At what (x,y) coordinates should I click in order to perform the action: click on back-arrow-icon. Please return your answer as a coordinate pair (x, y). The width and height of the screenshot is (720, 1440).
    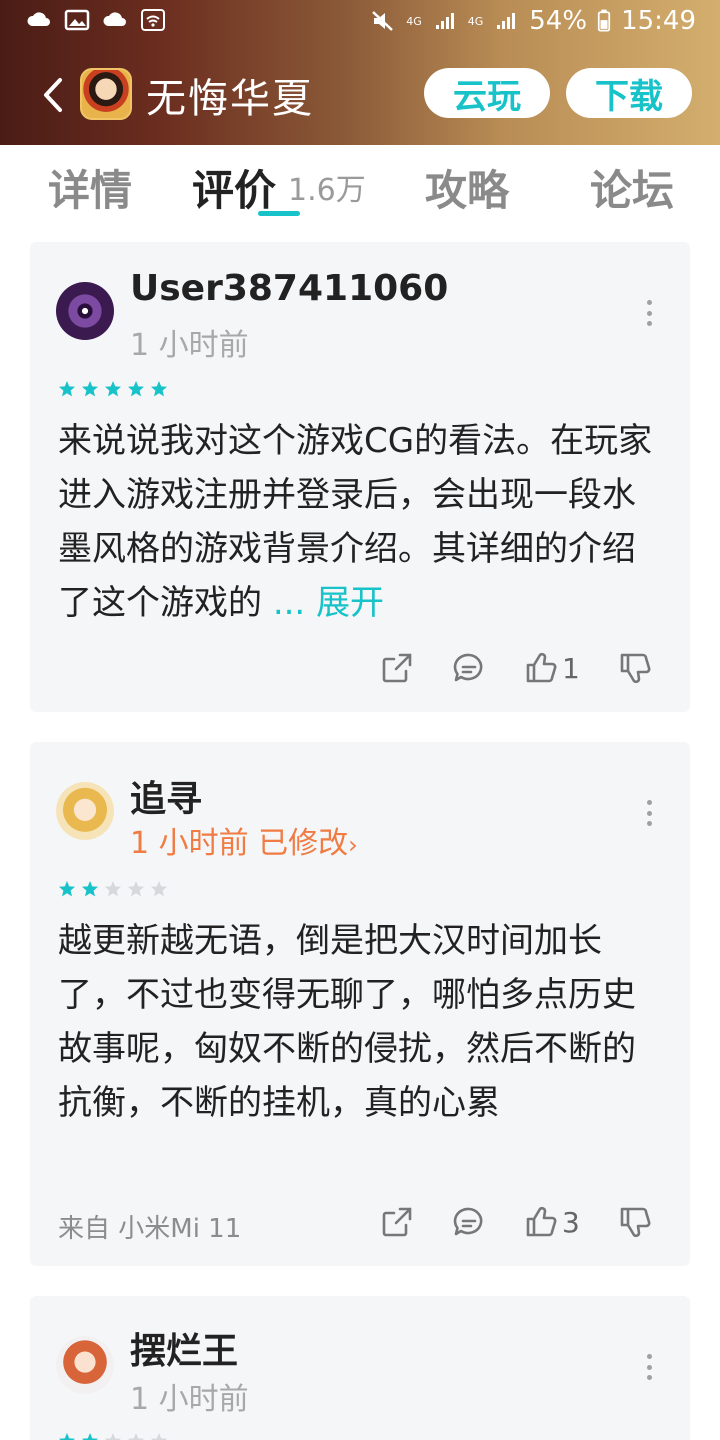
    Looking at the image, I should click on (54, 95).